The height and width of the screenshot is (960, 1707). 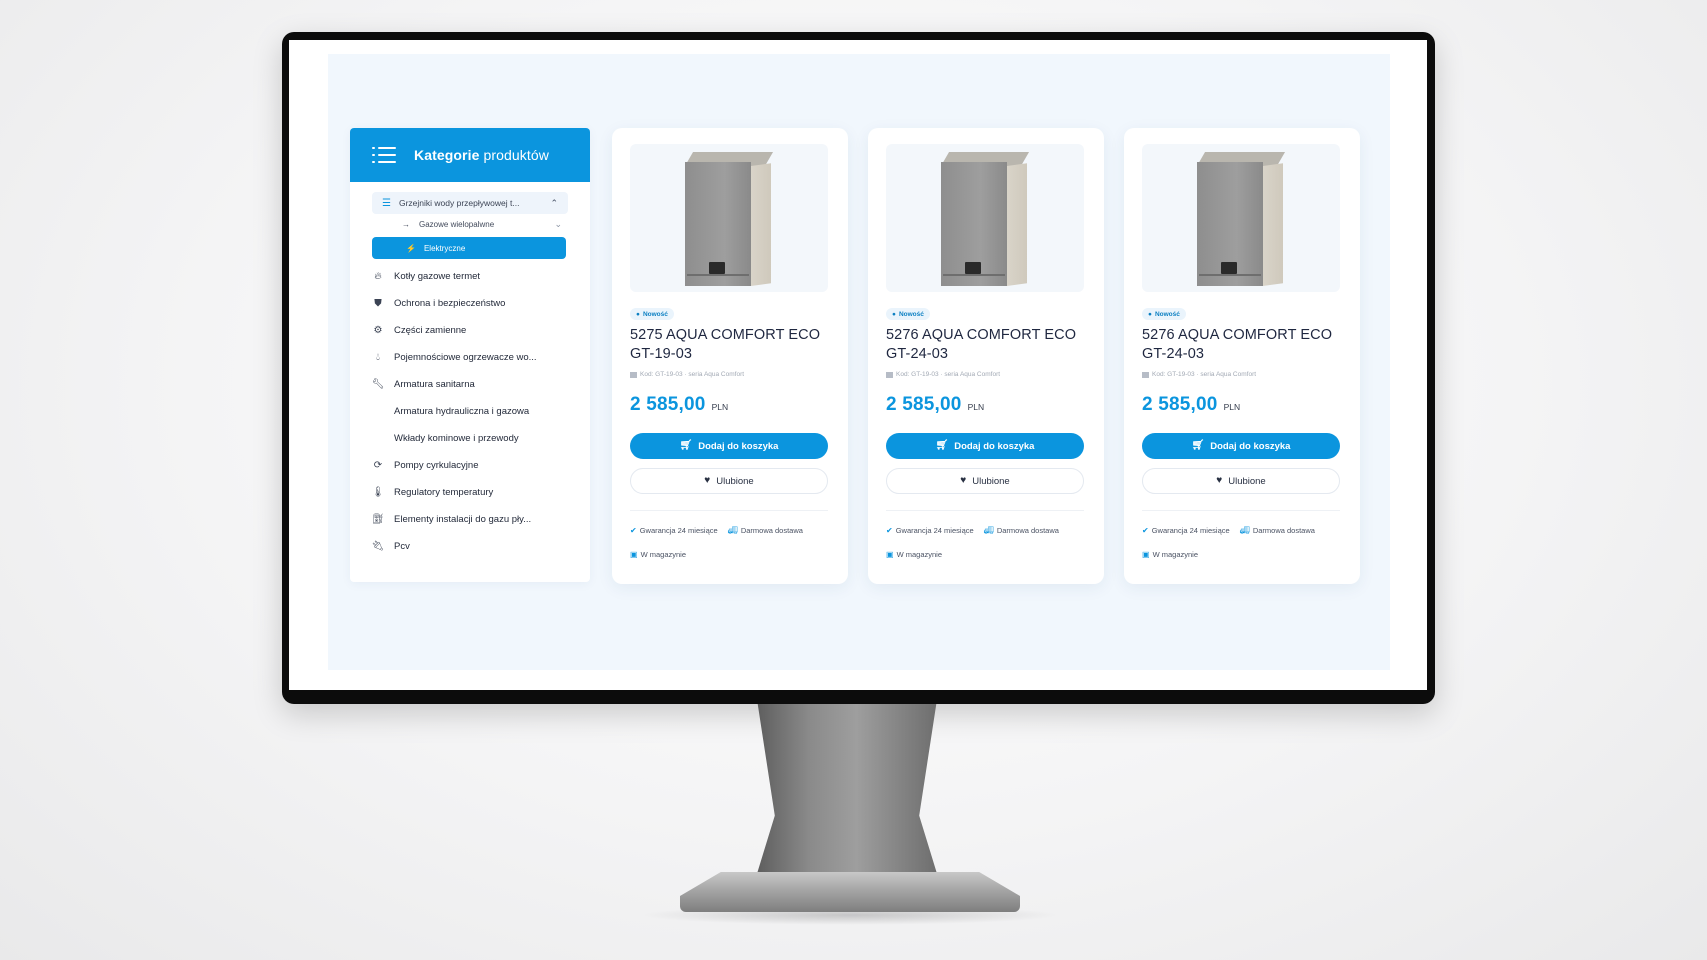 What do you see at coordinates (378, 330) in the screenshot?
I see `gears-icon: ⚙` at bounding box center [378, 330].